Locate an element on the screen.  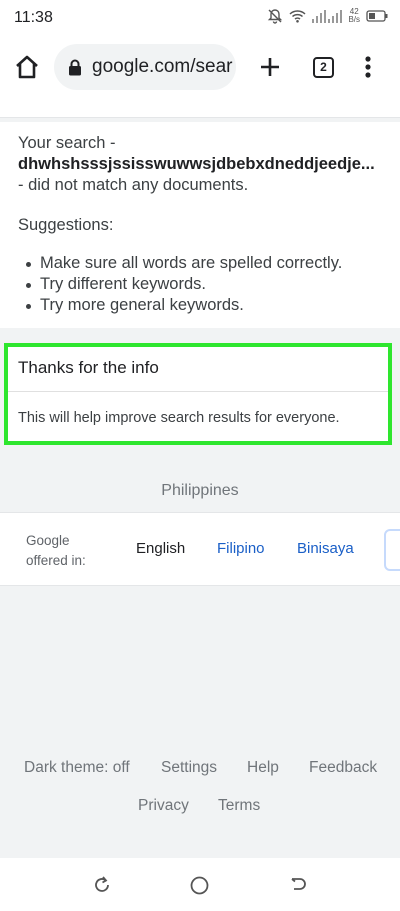
signal-icon is located at coordinates (327, 16).